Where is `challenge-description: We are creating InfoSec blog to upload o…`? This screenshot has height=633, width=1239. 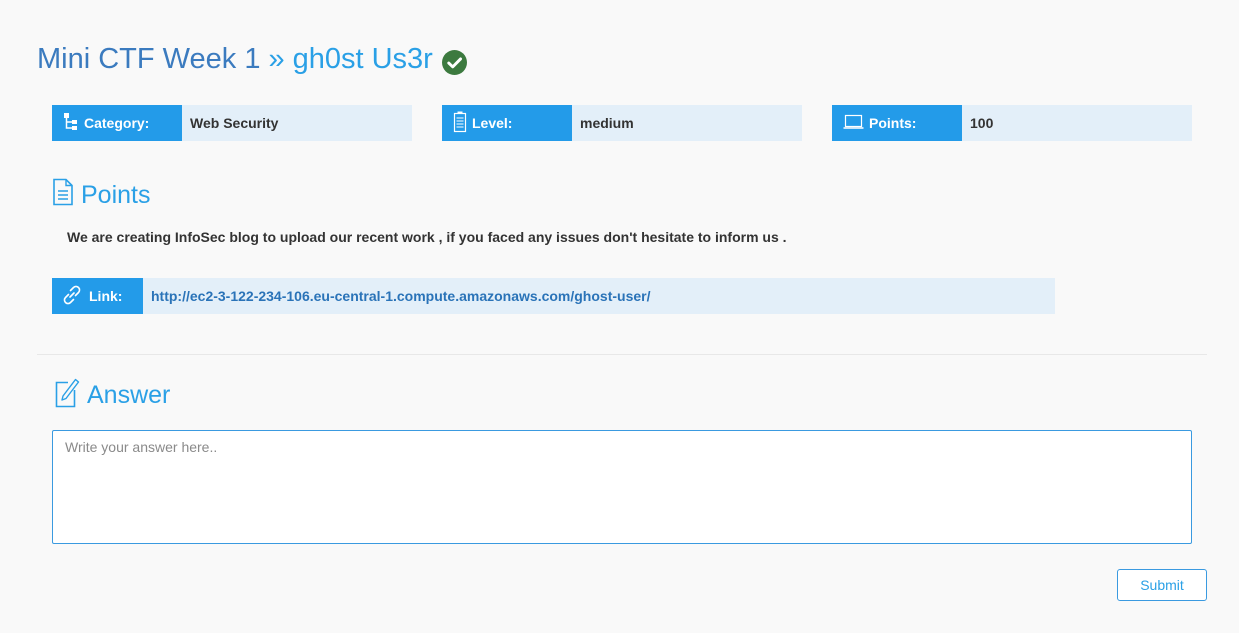 challenge-description: We are creating InfoSec blog to upload o… is located at coordinates (427, 237).